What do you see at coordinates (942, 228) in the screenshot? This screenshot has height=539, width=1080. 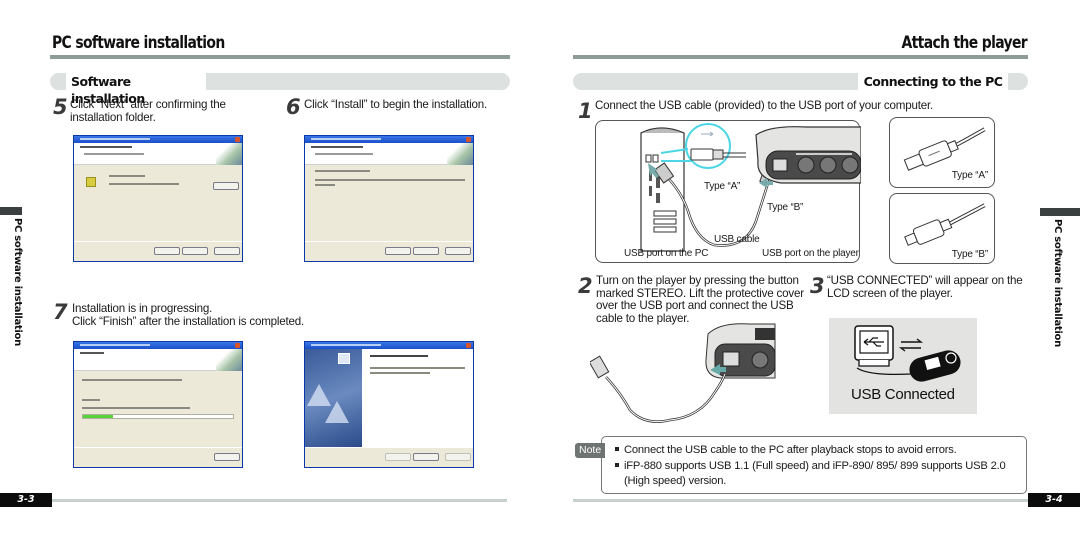 I see `connector-type-b-panel: Type “B”` at bounding box center [942, 228].